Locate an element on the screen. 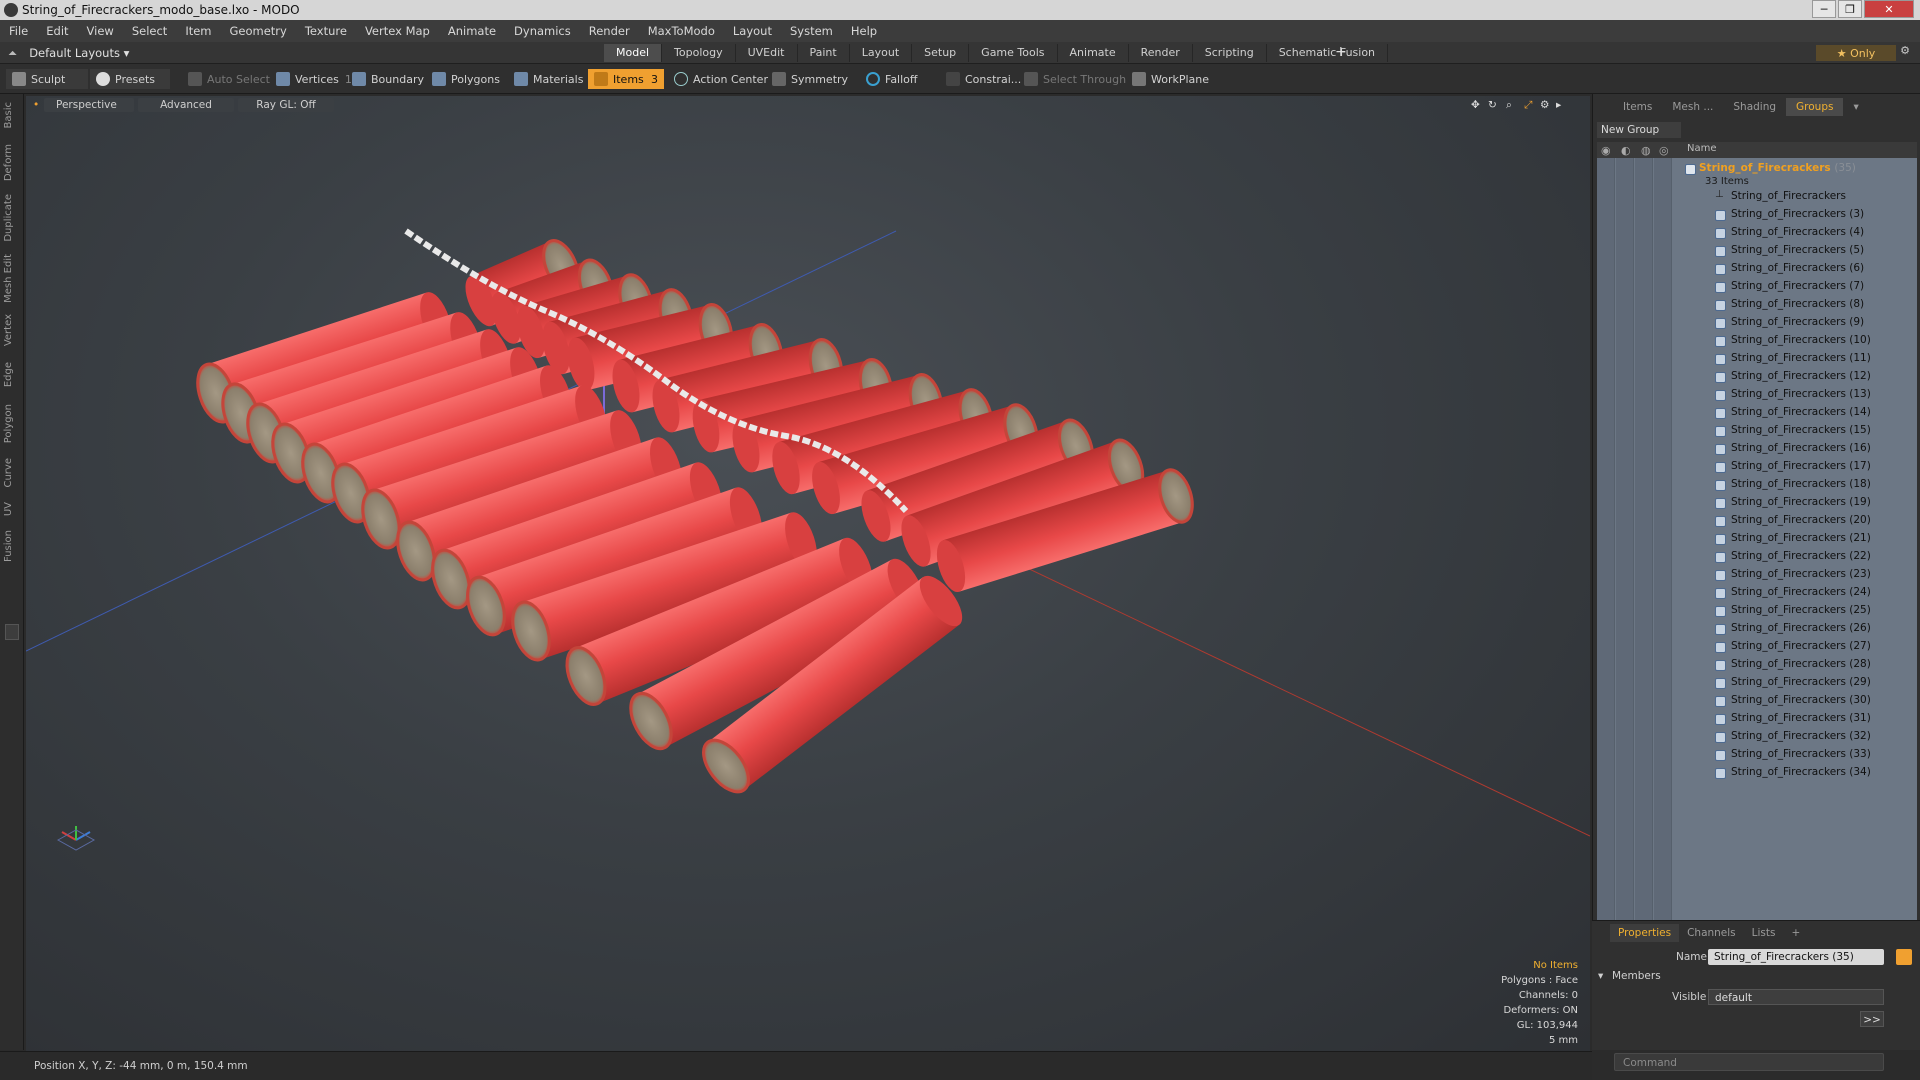 This screenshot has height=1080, width=1920. tab-basic: Basic is located at coordinates (12, 115).